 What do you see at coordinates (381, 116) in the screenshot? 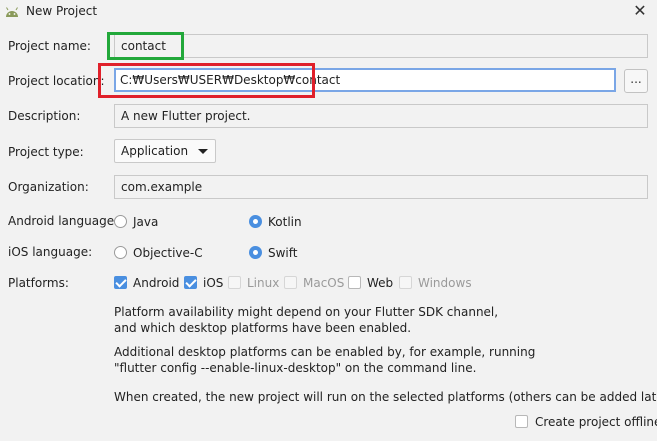
I see `description-input: A new Flutter project.` at bounding box center [381, 116].